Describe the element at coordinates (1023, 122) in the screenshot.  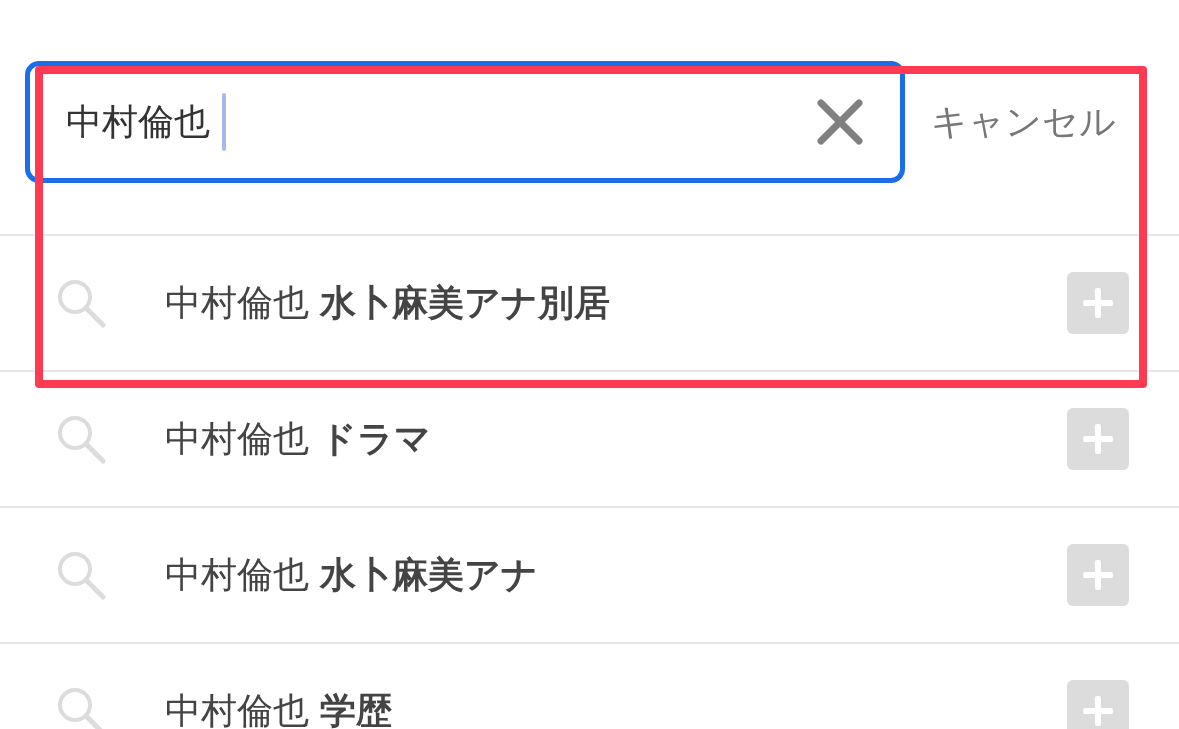
I see `cancel-button: キャンセル` at that location.